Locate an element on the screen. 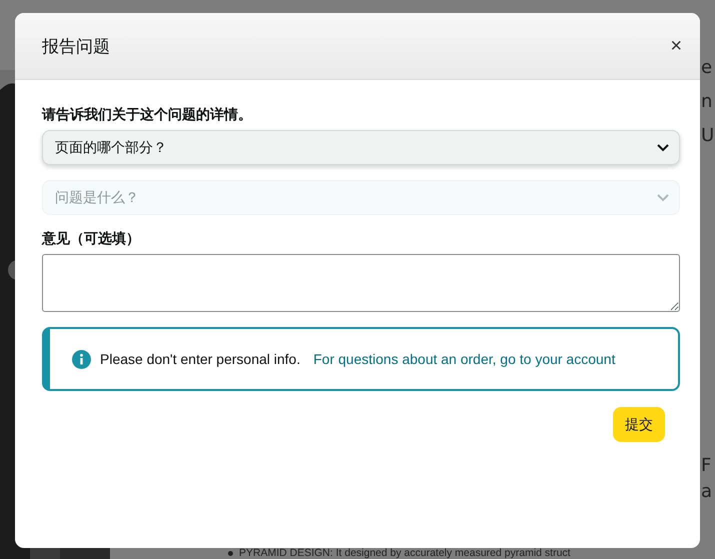  bullet-icon is located at coordinates (230, 553).